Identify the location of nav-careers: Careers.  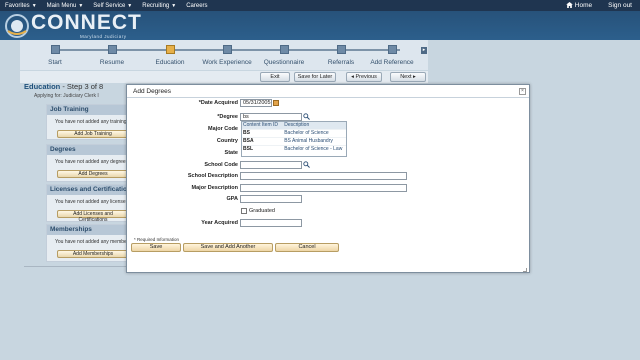
(196, 6).